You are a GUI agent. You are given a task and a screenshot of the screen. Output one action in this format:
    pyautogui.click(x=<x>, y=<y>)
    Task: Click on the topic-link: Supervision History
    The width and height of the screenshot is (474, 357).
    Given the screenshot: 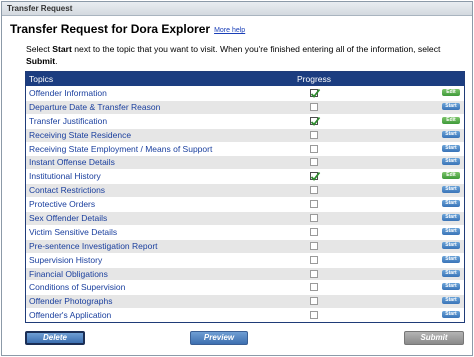 What is the action you would take?
    pyautogui.click(x=65, y=260)
    